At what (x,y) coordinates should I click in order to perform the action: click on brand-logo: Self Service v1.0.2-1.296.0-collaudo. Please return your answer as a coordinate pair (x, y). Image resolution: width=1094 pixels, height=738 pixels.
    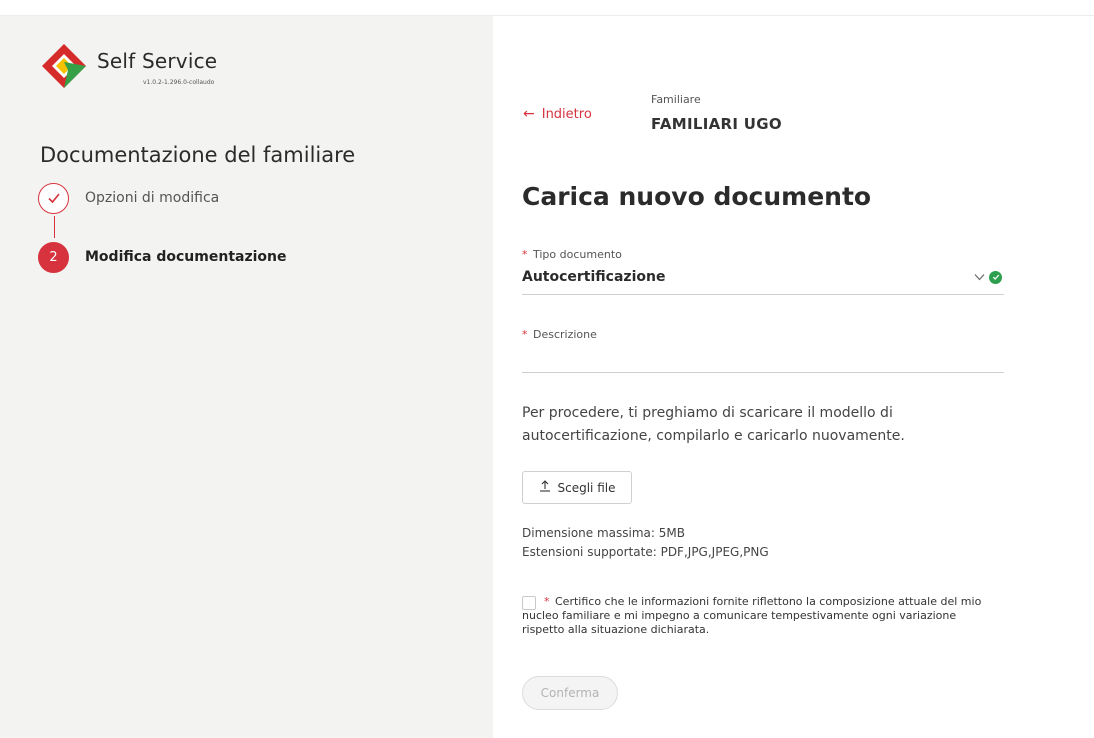
    Looking at the image, I should click on (140, 67).